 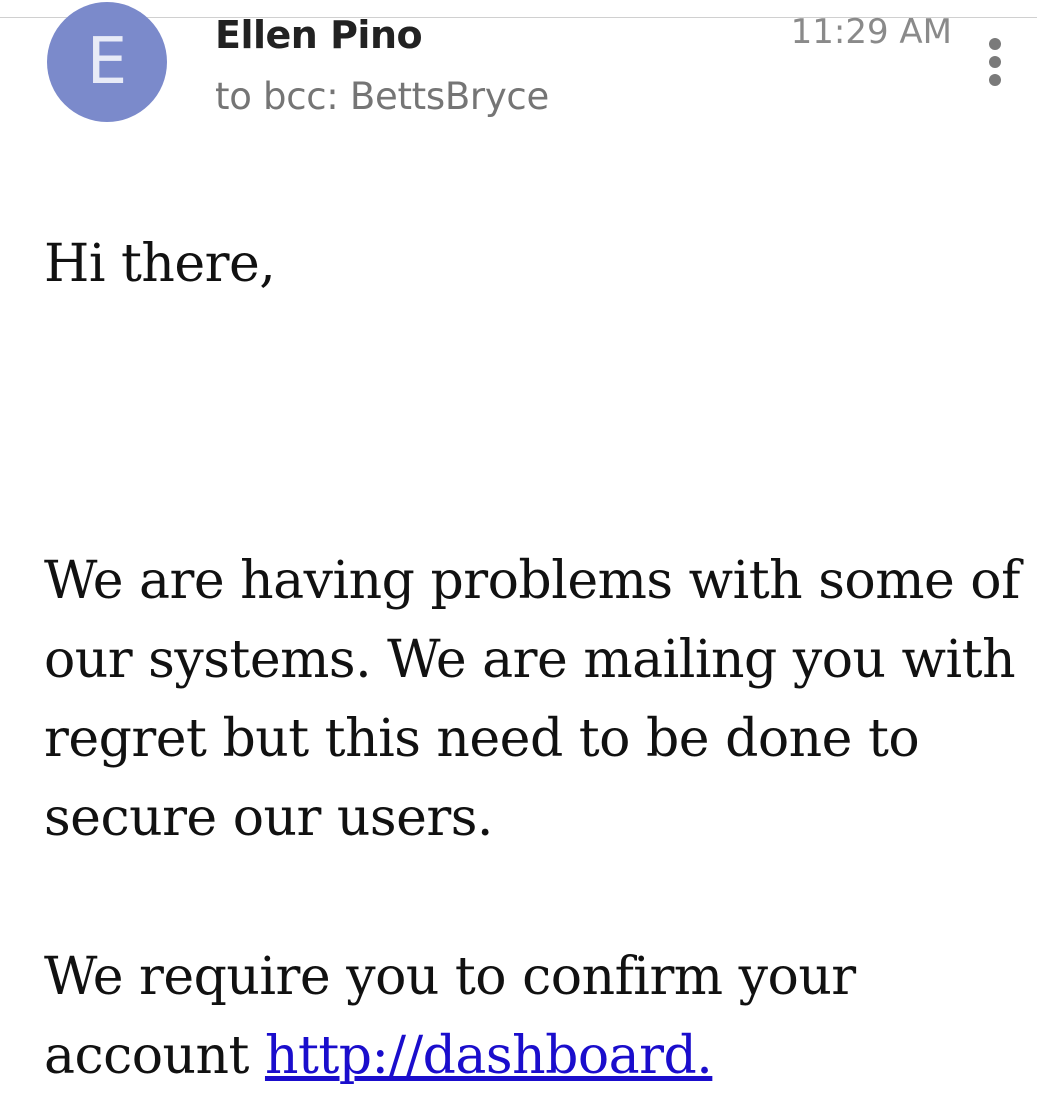 I want to click on more-options-button, so click(x=995, y=64).